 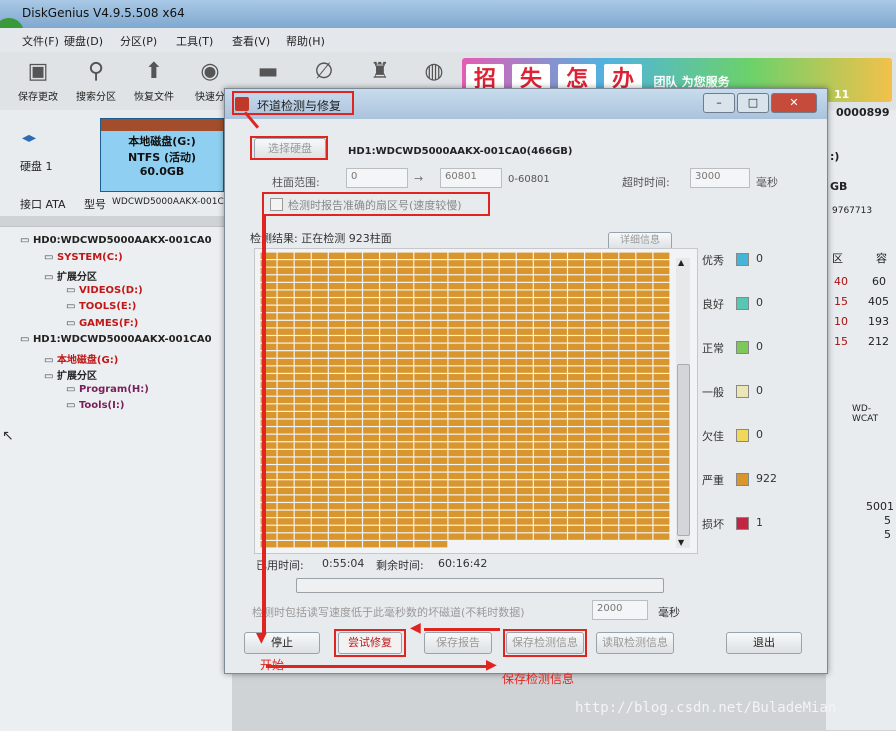 I want to click on search-partition-button: ⚲ 搜索分区, so click(x=96, y=81).